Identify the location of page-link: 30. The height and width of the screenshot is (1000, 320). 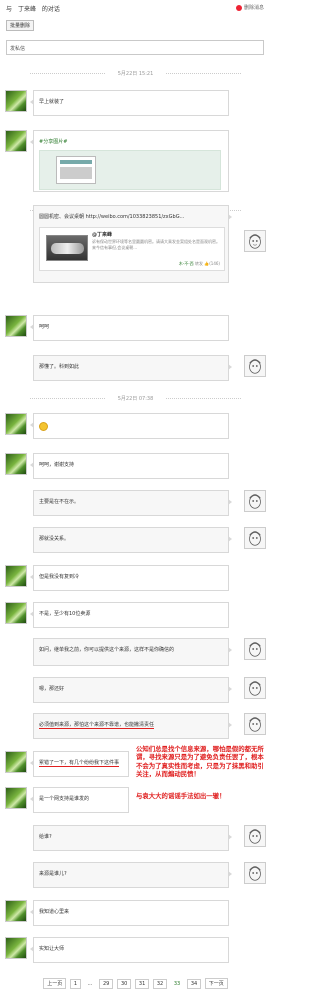
(124, 984).